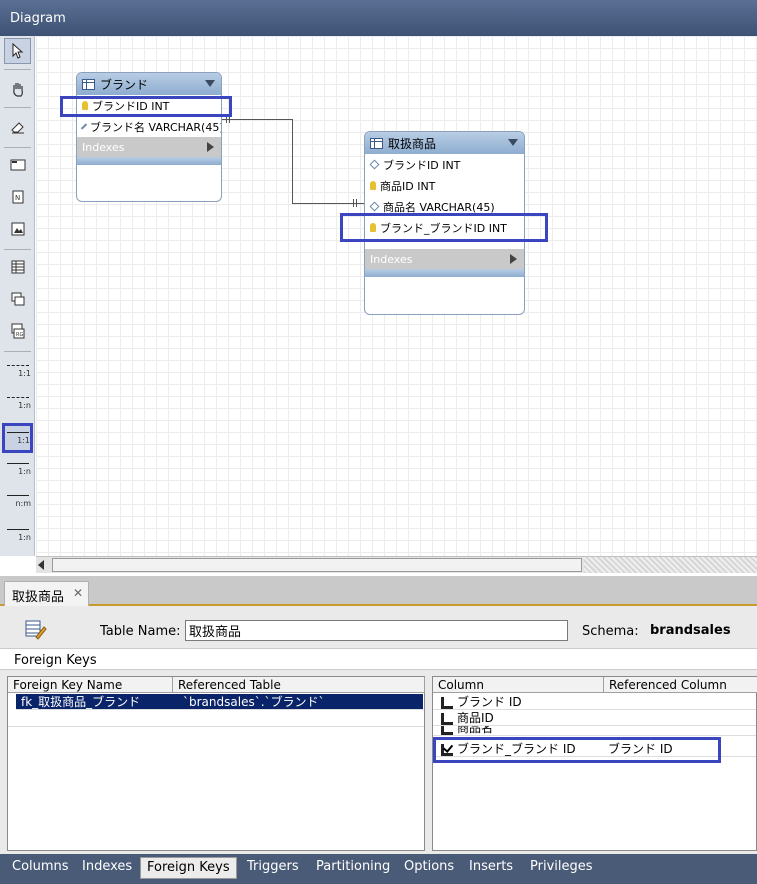  What do you see at coordinates (149, 84) in the screenshot?
I see `entity-header: ブランド` at bounding box center [149, 84].